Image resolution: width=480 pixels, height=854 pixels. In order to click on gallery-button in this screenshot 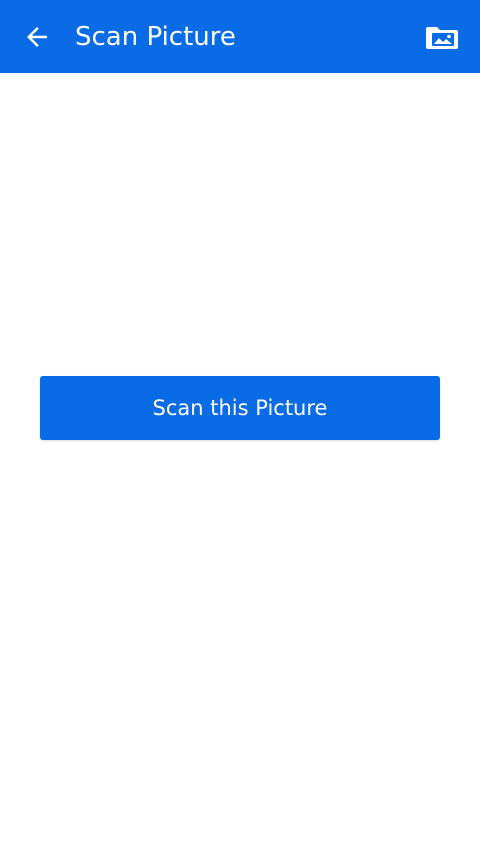, I will do `click(442, 38)`.